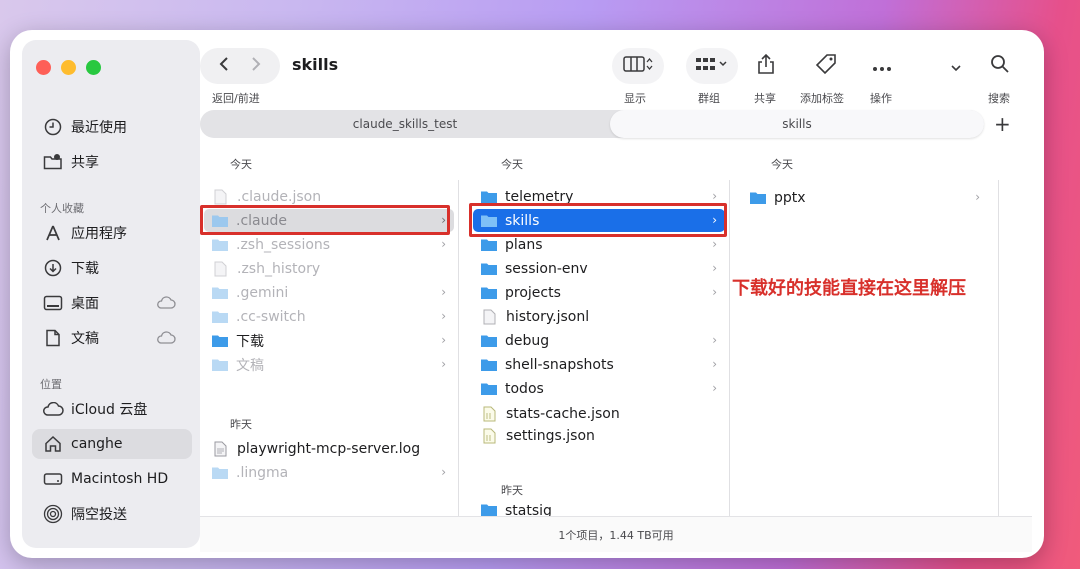 The image size is (1080, 569). What do you see at coordinates (550, 435) in the screenshot?
I see `item-label: settings.json` at bounding box center [550, 435].